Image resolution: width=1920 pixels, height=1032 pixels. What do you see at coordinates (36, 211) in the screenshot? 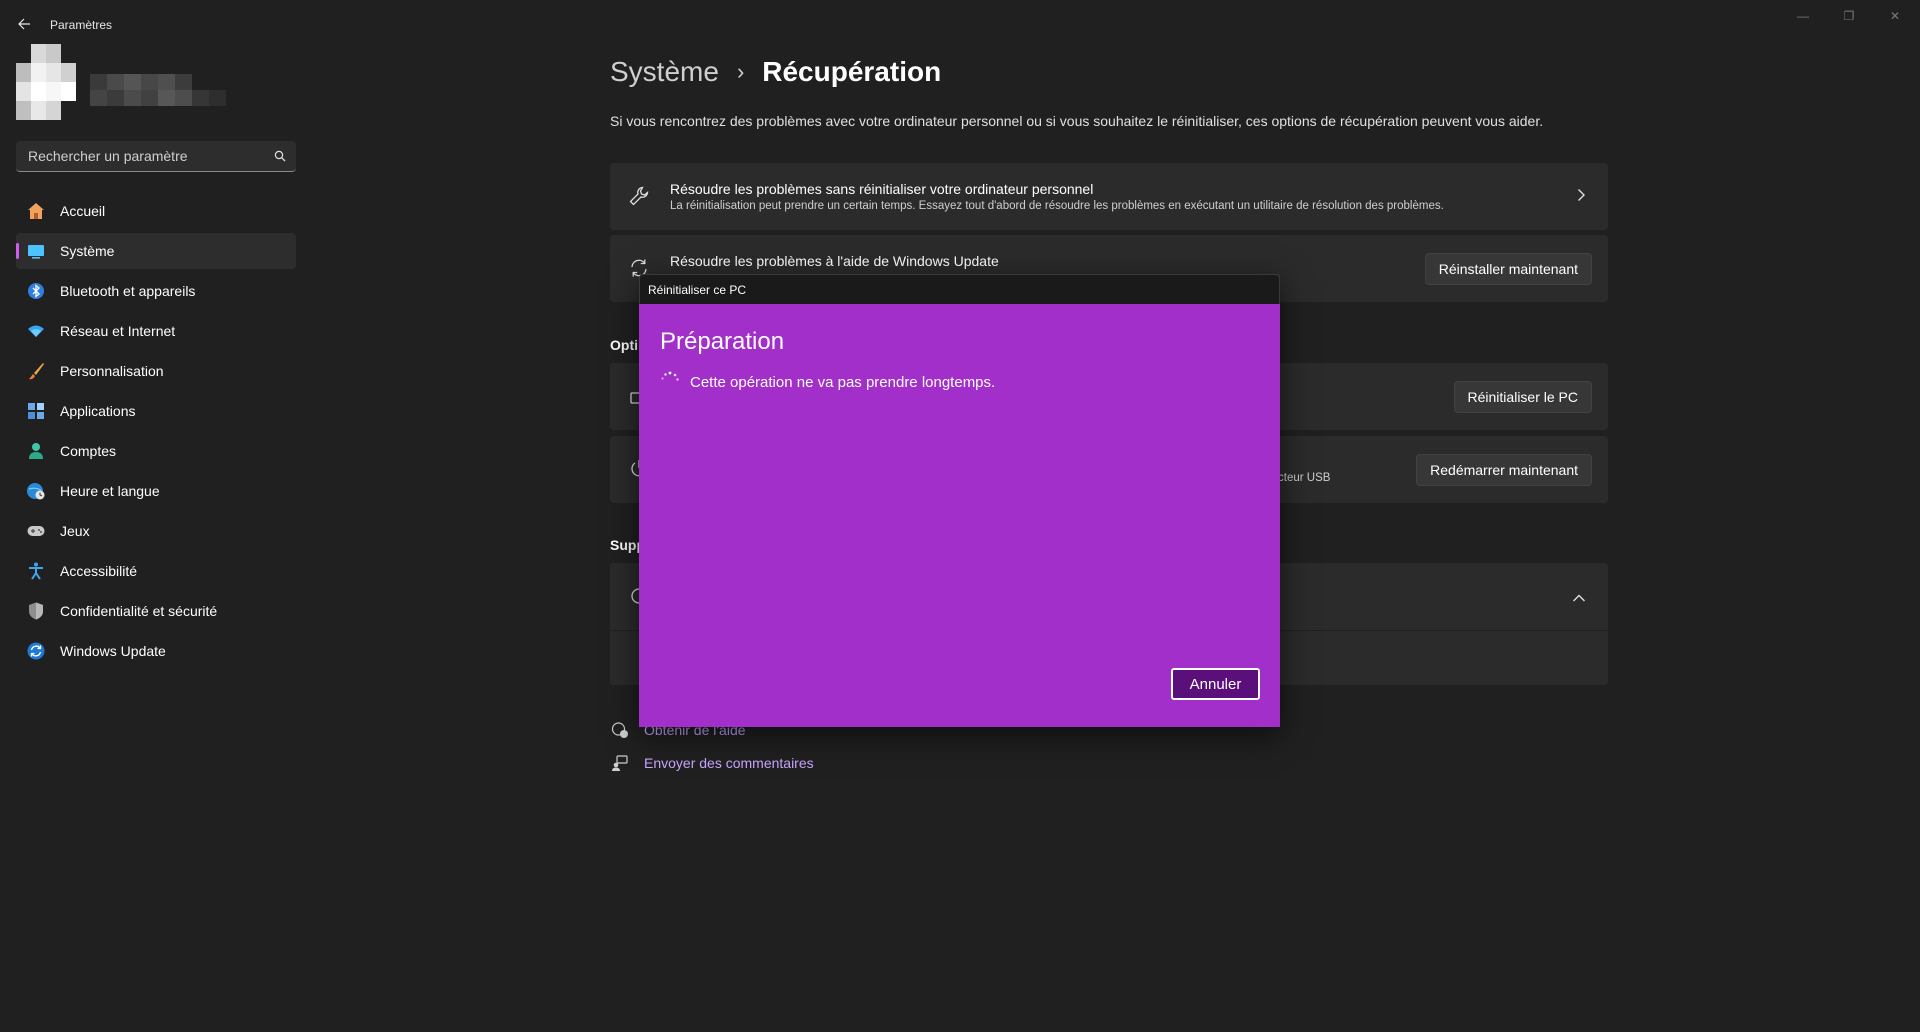
I see `home-icon` at bounding box center [36, 211].